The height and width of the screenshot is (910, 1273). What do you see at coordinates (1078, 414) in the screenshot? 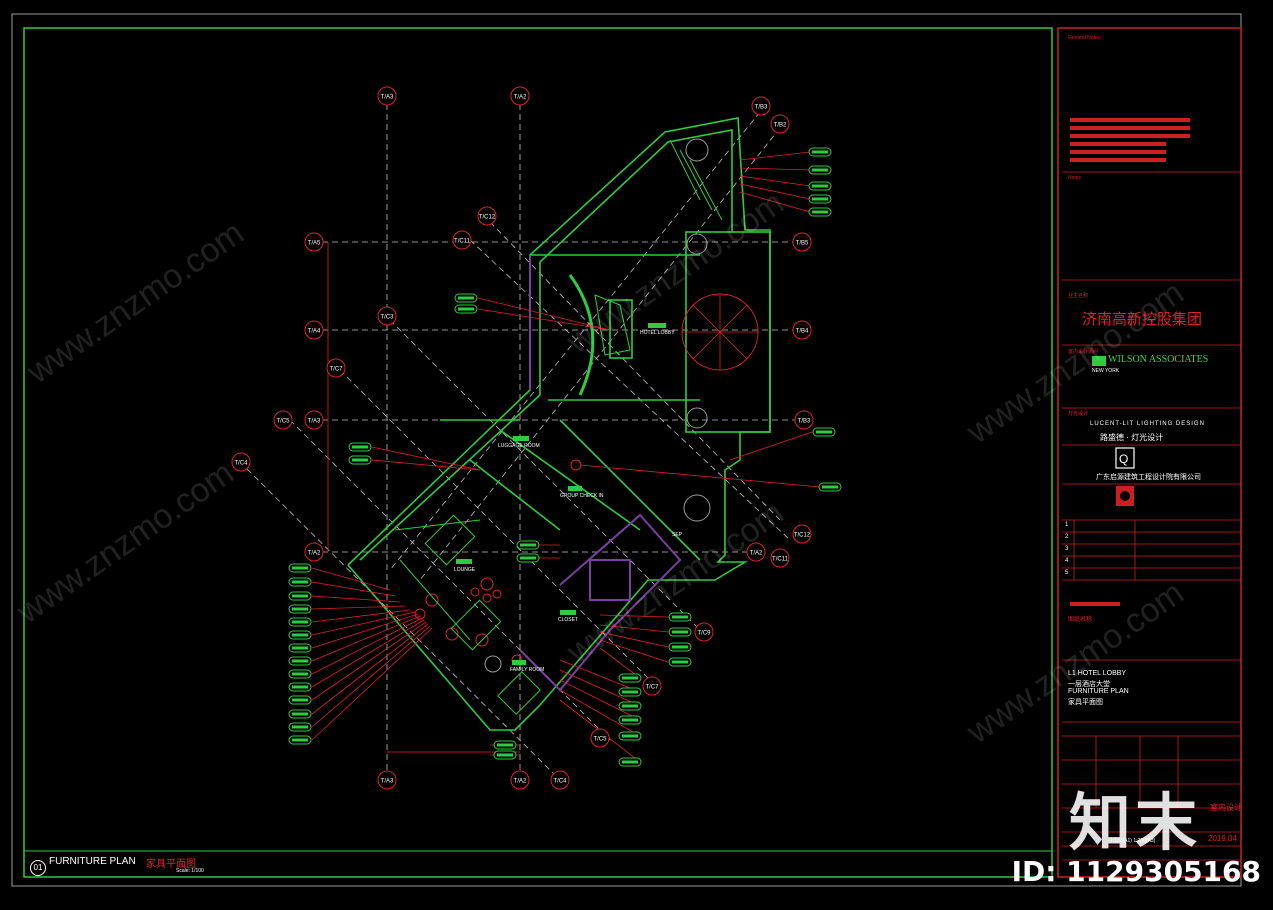
I see `lighting-label: 灯光设计` at bounding box center [1078, 414].